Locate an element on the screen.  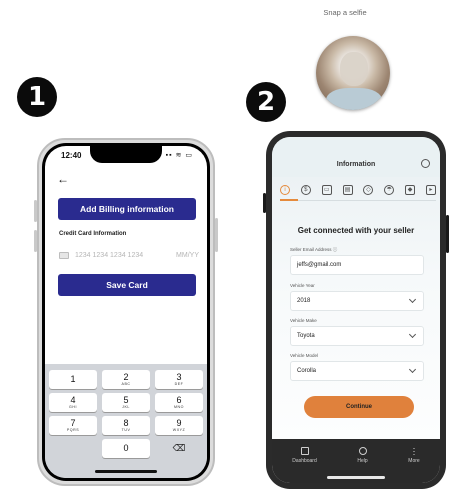
add-billing-button: Add Billing information is located at coordinates (127, 209).